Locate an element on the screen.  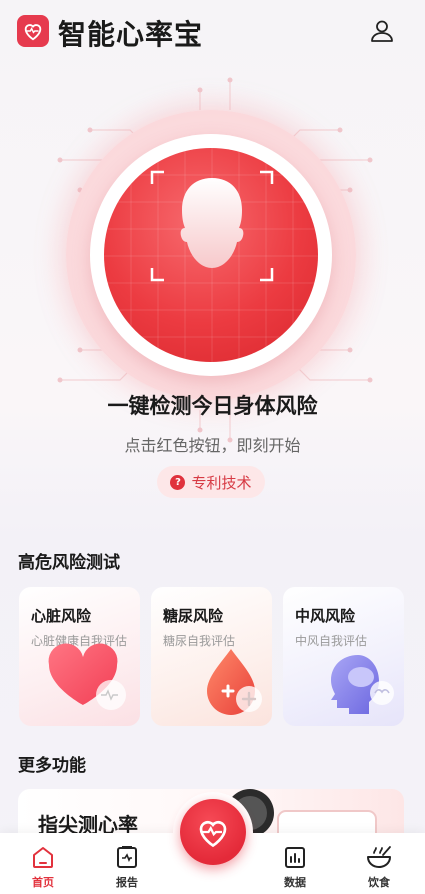
nav-label: 饮食 is located at coordinates (379, 882).